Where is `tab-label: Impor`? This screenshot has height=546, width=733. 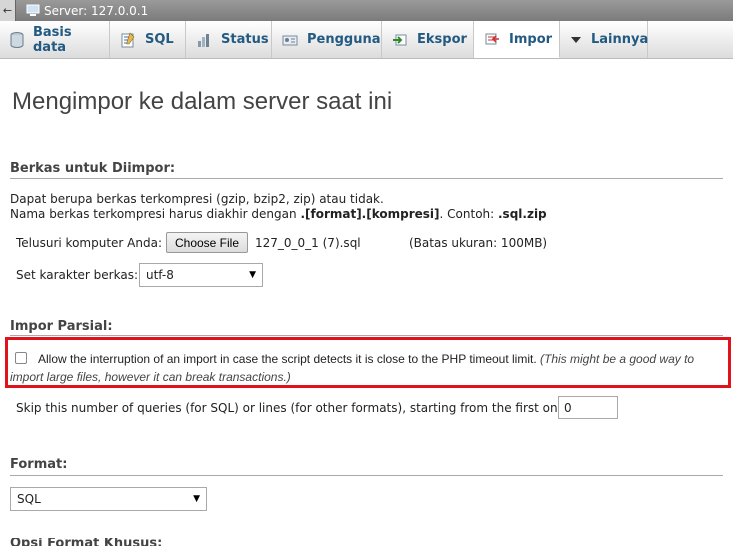
tab-label: Impor is located at coordinates (531, 39).